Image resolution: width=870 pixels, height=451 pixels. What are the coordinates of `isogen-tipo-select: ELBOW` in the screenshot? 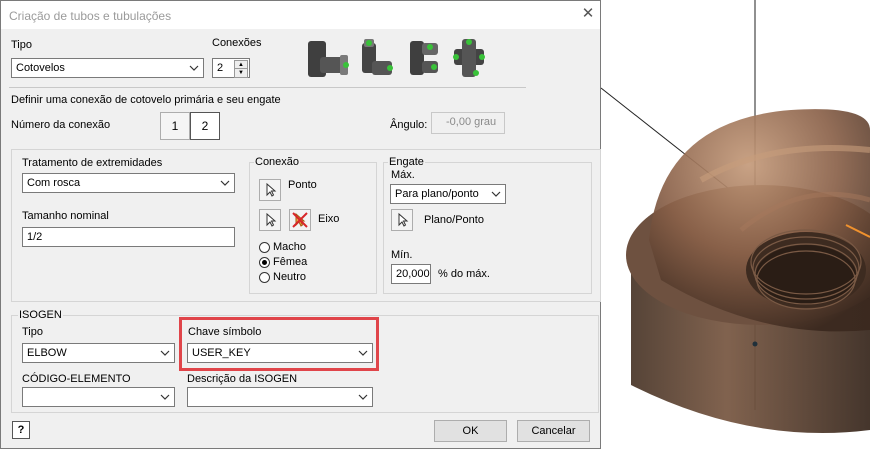 It's located at (98, 353).